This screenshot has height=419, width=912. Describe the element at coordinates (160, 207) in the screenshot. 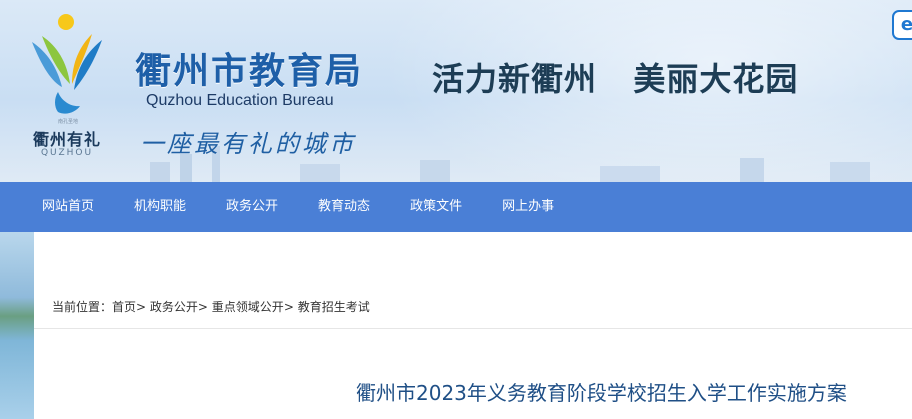

I see `nav-item-functions: 机构职能` at that location.